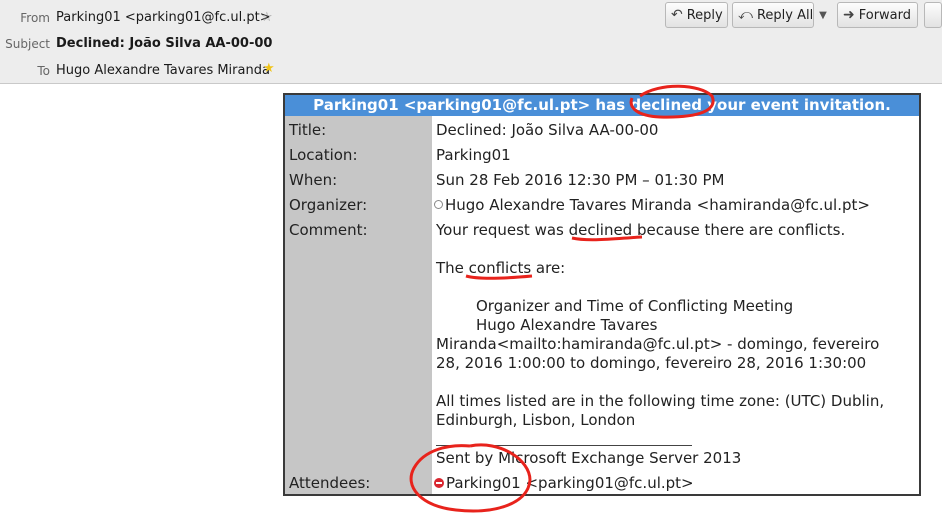 The width and height of the screenshot is (942, 516). I want to click on comment-line-9: Sent by Microsoft Exchange Server 2013, so click(589, 458).